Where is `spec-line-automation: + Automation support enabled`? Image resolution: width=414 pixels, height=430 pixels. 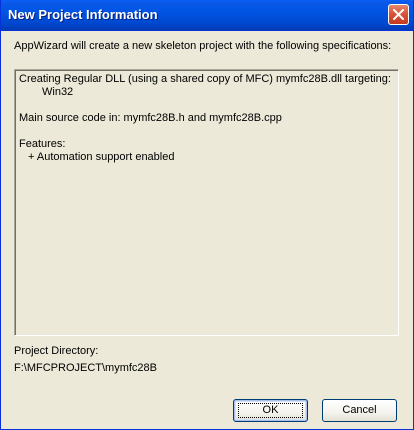 spec-line-automation: + Automation support enabled is located at coordinates (101, 157).